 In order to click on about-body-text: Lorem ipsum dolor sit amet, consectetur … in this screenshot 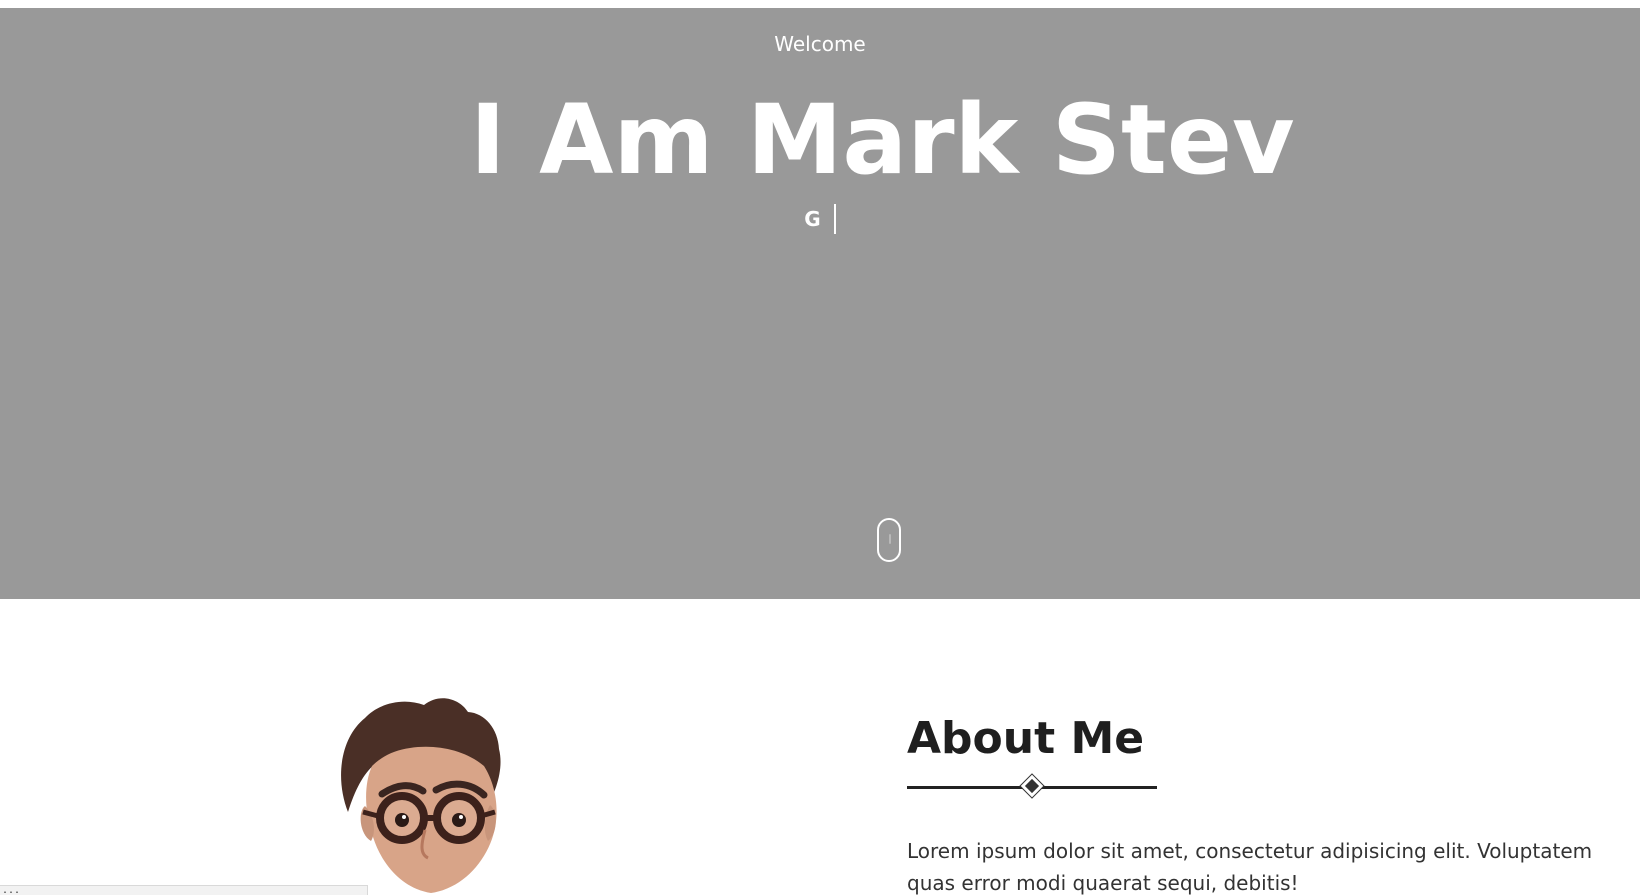, I will do `click(1250, 867)`.